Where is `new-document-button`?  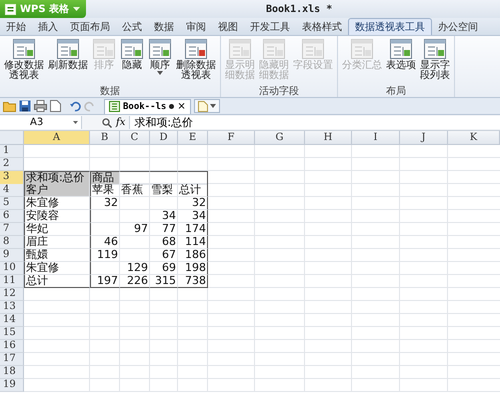 new-document-button is located at coordinates (207, 106).